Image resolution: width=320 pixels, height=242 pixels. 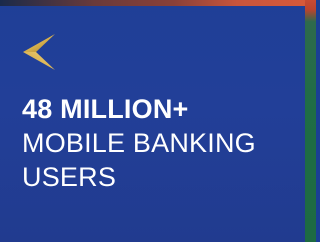 What do you see at coordinates (310, 121) in the screenshot?
I see `right-image-edge` at bounding box center [310, 121].